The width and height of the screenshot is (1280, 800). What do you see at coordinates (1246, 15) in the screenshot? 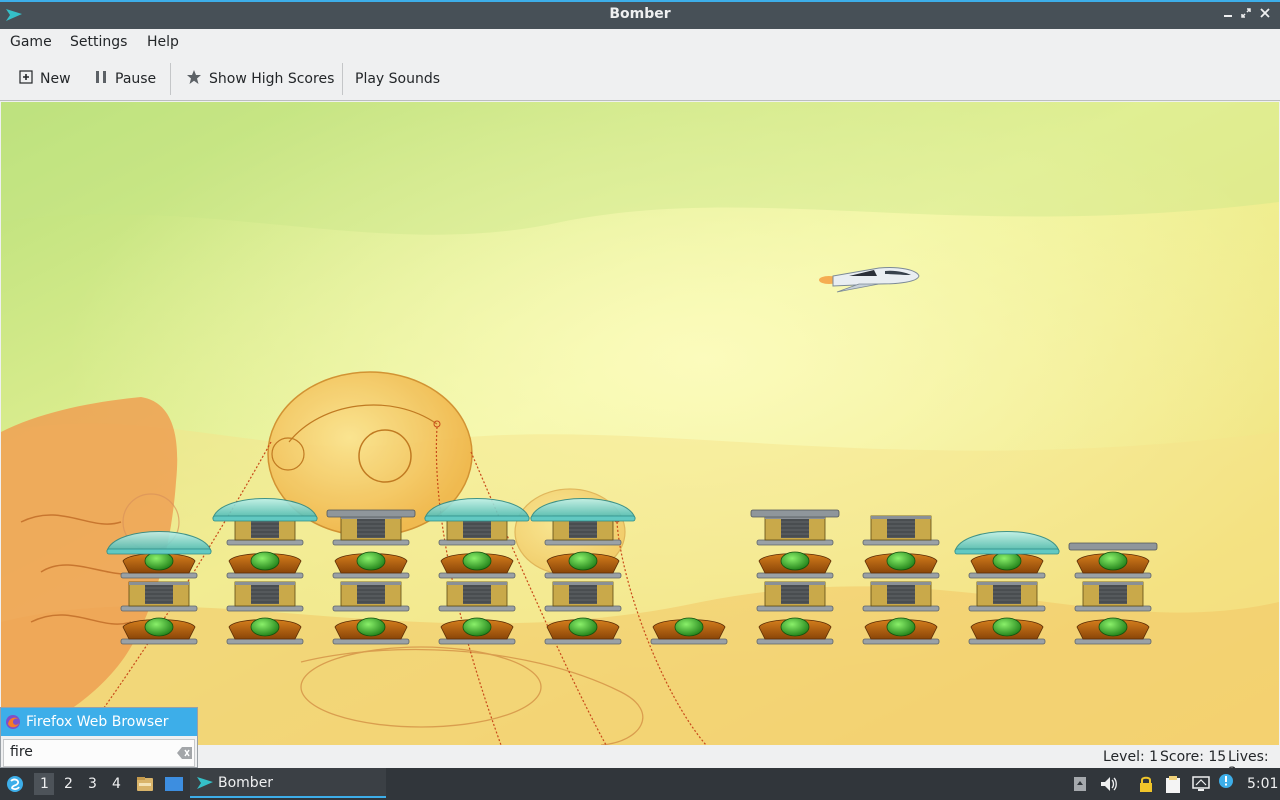
I see `restore-icon` at bounding box center [1246, 15].